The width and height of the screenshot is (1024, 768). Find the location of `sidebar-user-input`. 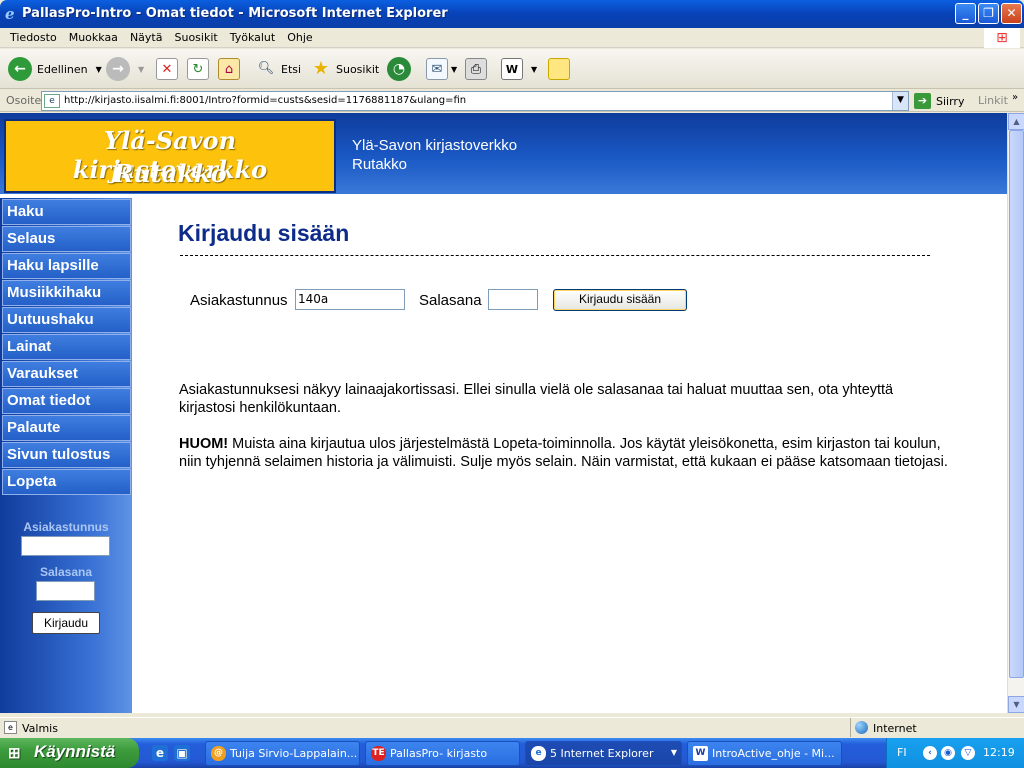

sidebar-user-input is located at coordinates (65, 546).